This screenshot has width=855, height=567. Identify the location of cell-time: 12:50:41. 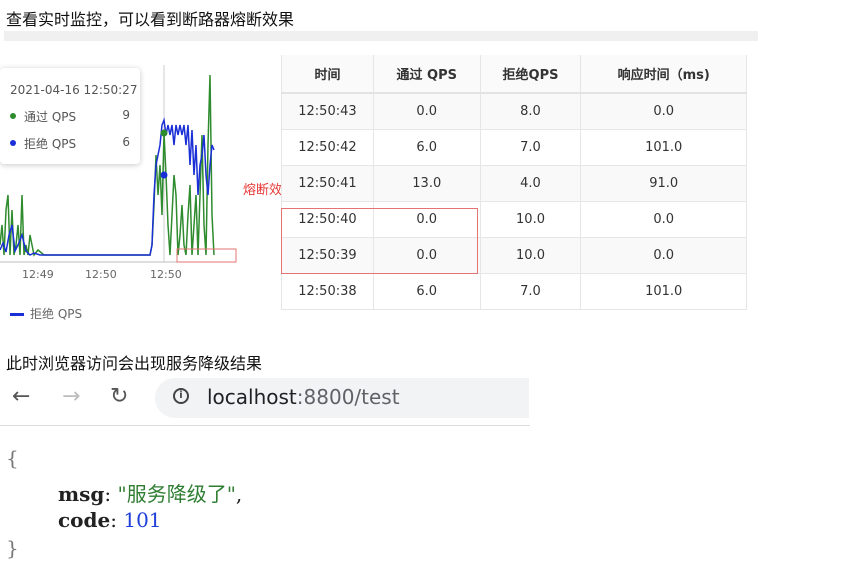
(327, 183).